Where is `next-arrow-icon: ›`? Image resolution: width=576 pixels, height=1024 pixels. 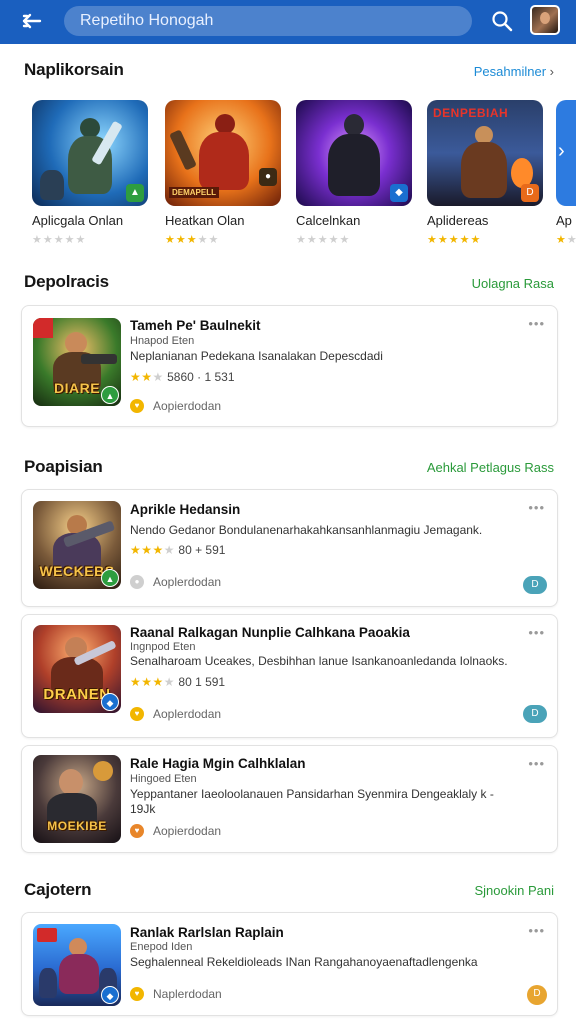
next-arrow-icon: › is located at coordinates (566, 153).